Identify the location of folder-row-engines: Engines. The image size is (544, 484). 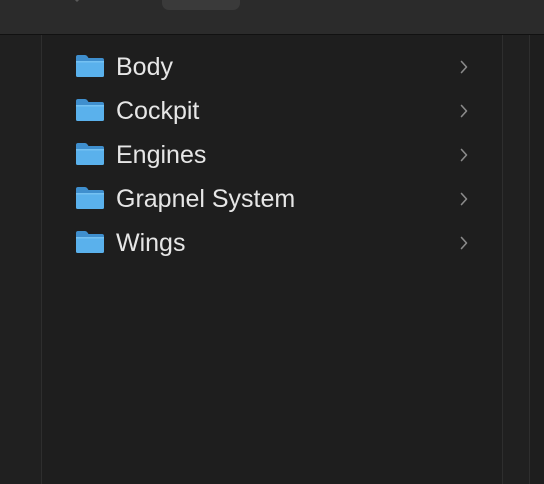
(272, 155).